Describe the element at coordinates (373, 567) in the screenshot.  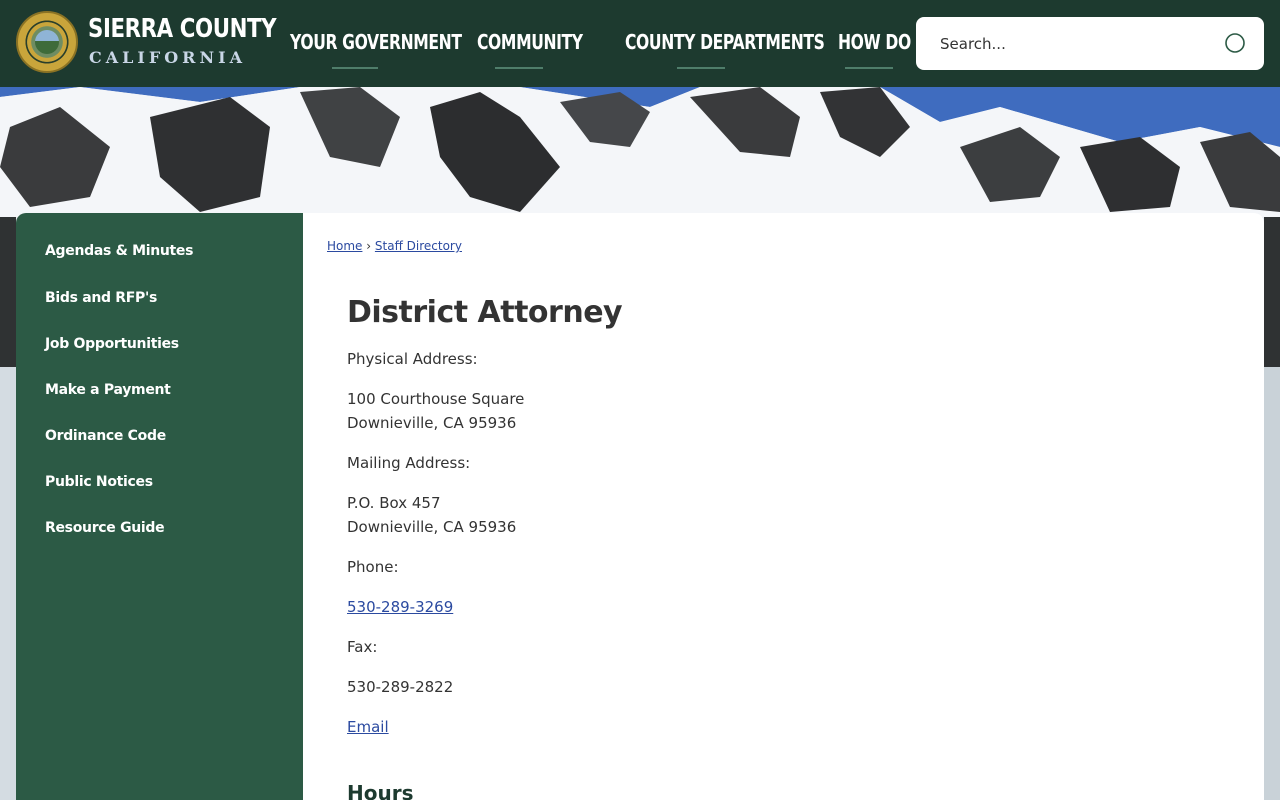
I see `phone-label: Phone:` at that location.